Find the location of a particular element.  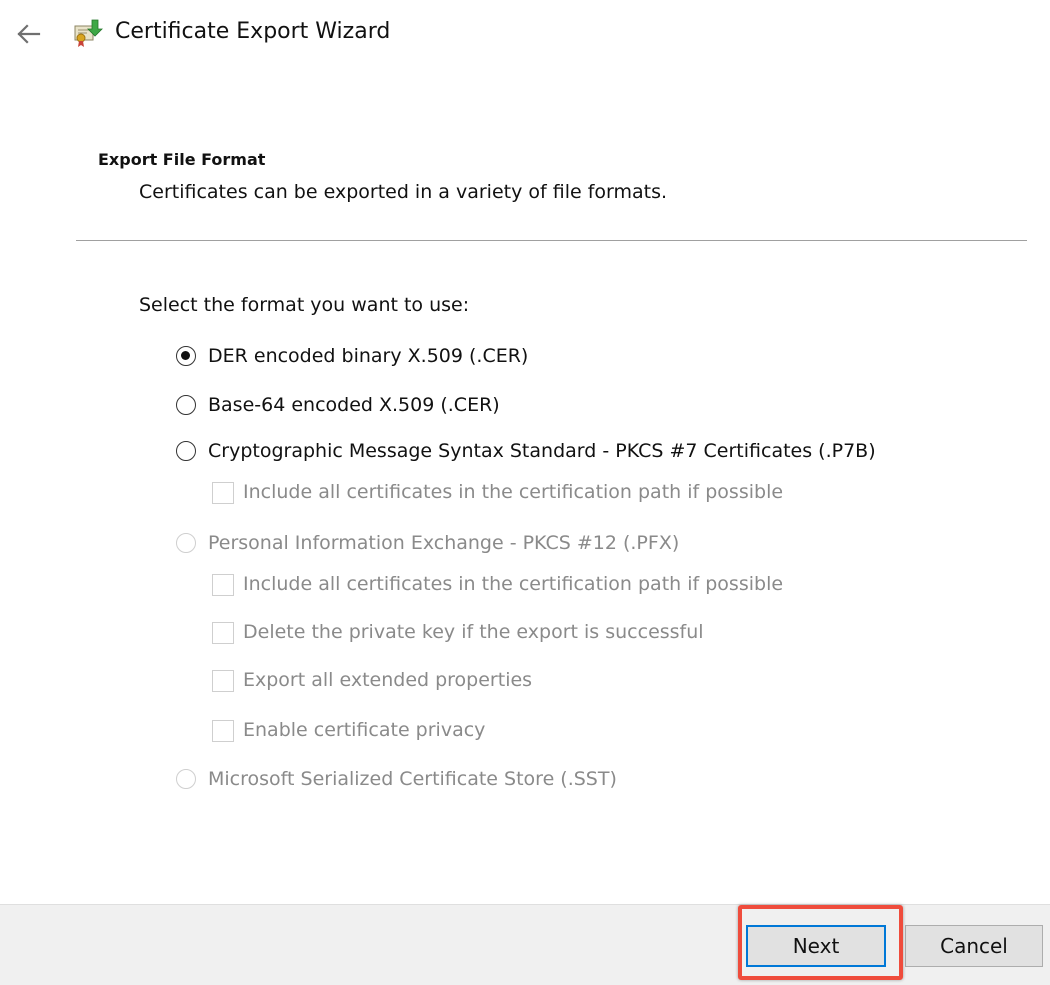

footer-bar is located at coordinates (525, 944).